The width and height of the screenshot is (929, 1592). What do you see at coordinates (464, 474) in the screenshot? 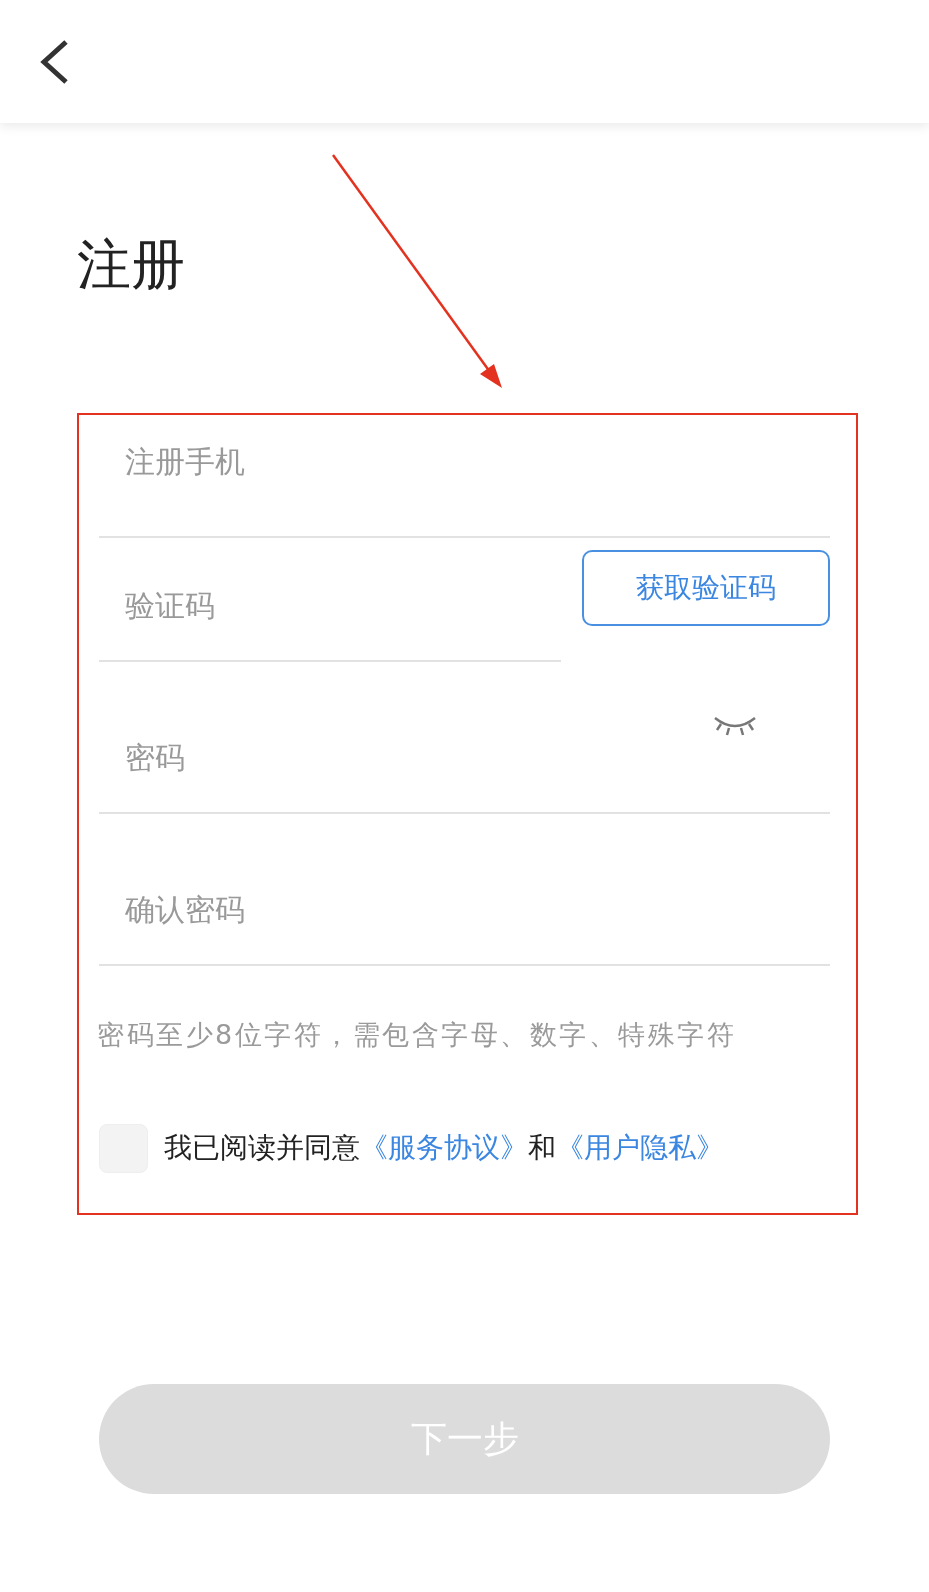
I see `phone-field: 注册手机` at bounding box center [464, 474].